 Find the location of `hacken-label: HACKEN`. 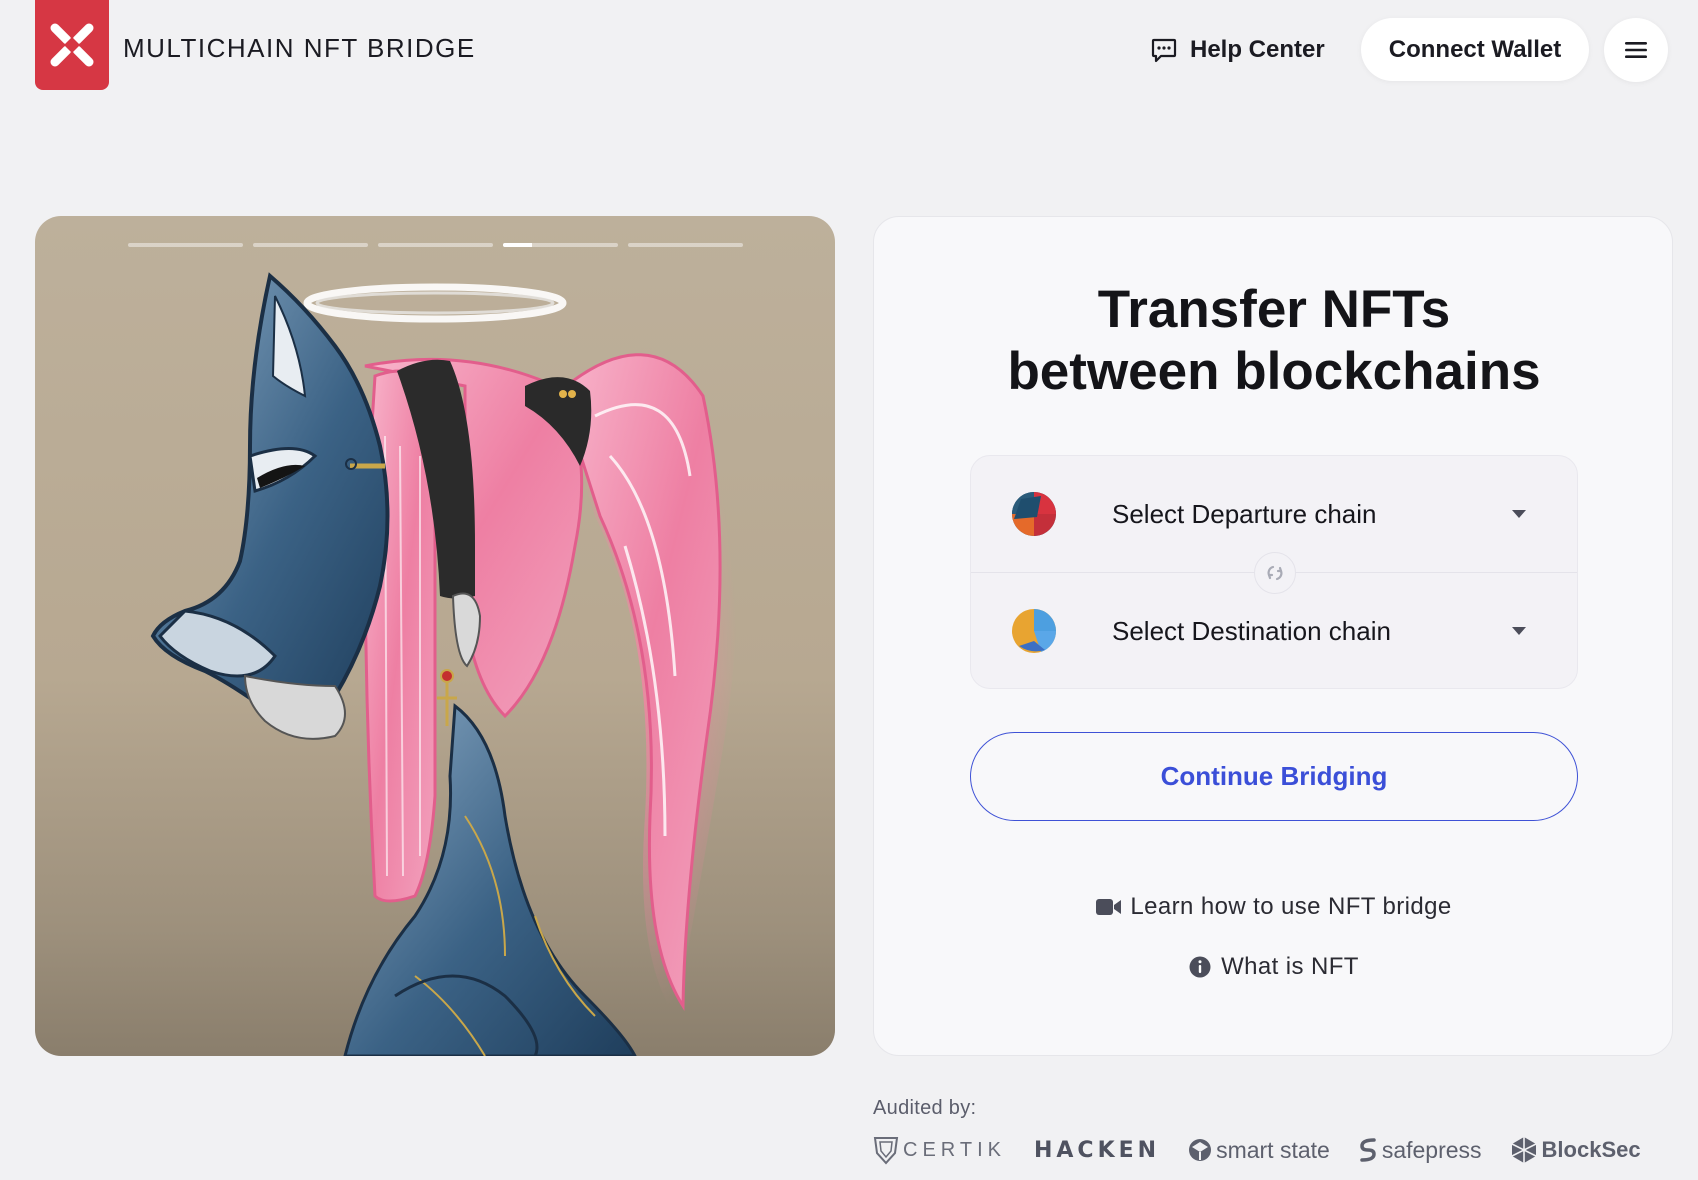

hacken-label: HACKEN is located at coordinates (1097, 1150).